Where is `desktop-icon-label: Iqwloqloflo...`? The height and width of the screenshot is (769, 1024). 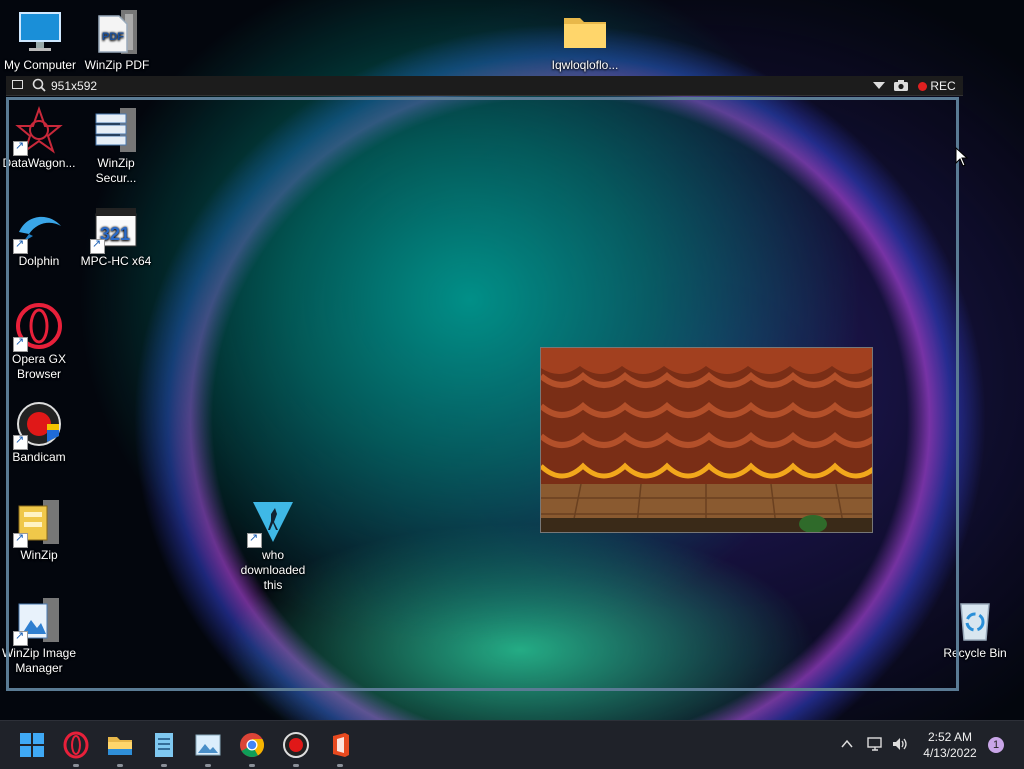
desktop-icon-label: Iqwloqloflo... is located at coordinates (585, 65).